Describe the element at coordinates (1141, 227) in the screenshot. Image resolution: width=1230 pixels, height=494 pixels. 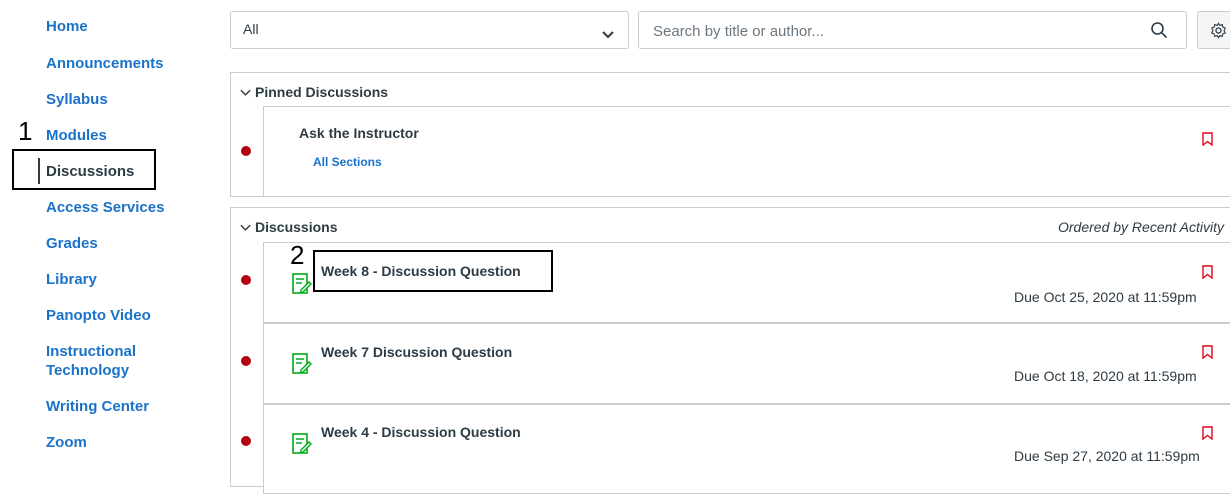
I see `order-label: Ordered by Recent Activity` at that location.